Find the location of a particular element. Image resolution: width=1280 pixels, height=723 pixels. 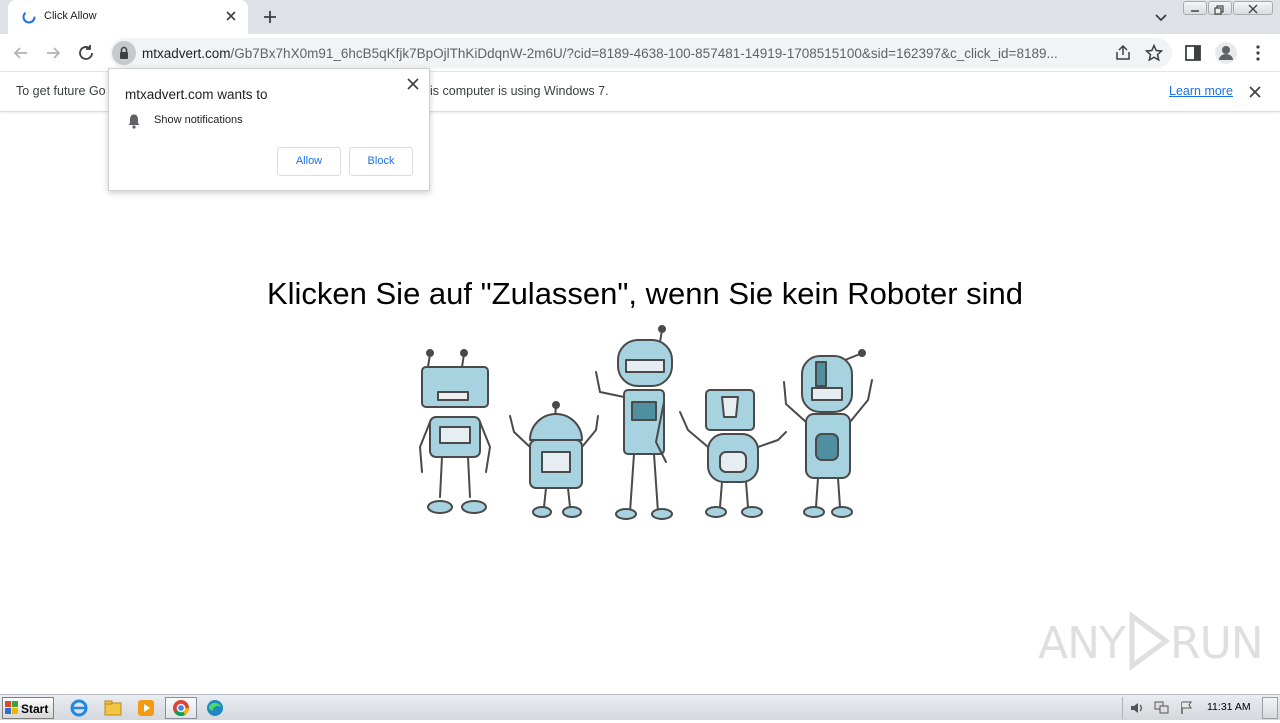

close-window-icon is located at coordinates (1253, 9).